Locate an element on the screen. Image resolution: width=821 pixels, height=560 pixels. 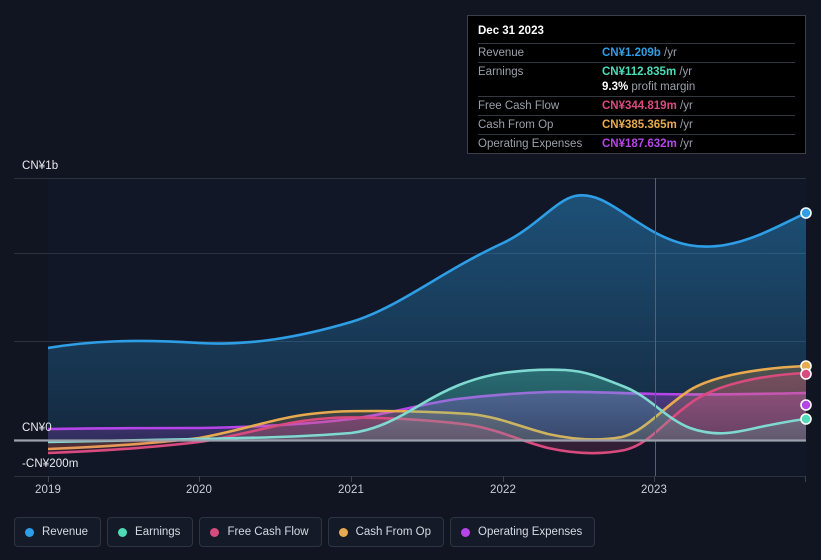
legend-dot-revenue-icon is located at coordinates (29, 532).